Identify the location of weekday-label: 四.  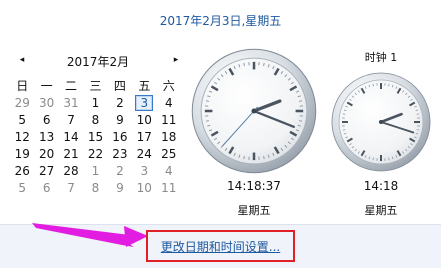
(119, 85).